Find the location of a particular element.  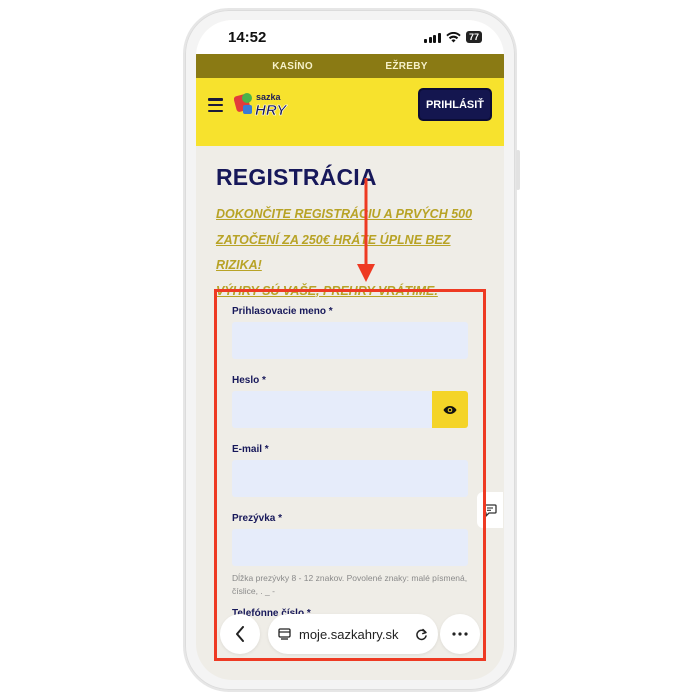

wifi-icon is located at coordinates (453, 36).